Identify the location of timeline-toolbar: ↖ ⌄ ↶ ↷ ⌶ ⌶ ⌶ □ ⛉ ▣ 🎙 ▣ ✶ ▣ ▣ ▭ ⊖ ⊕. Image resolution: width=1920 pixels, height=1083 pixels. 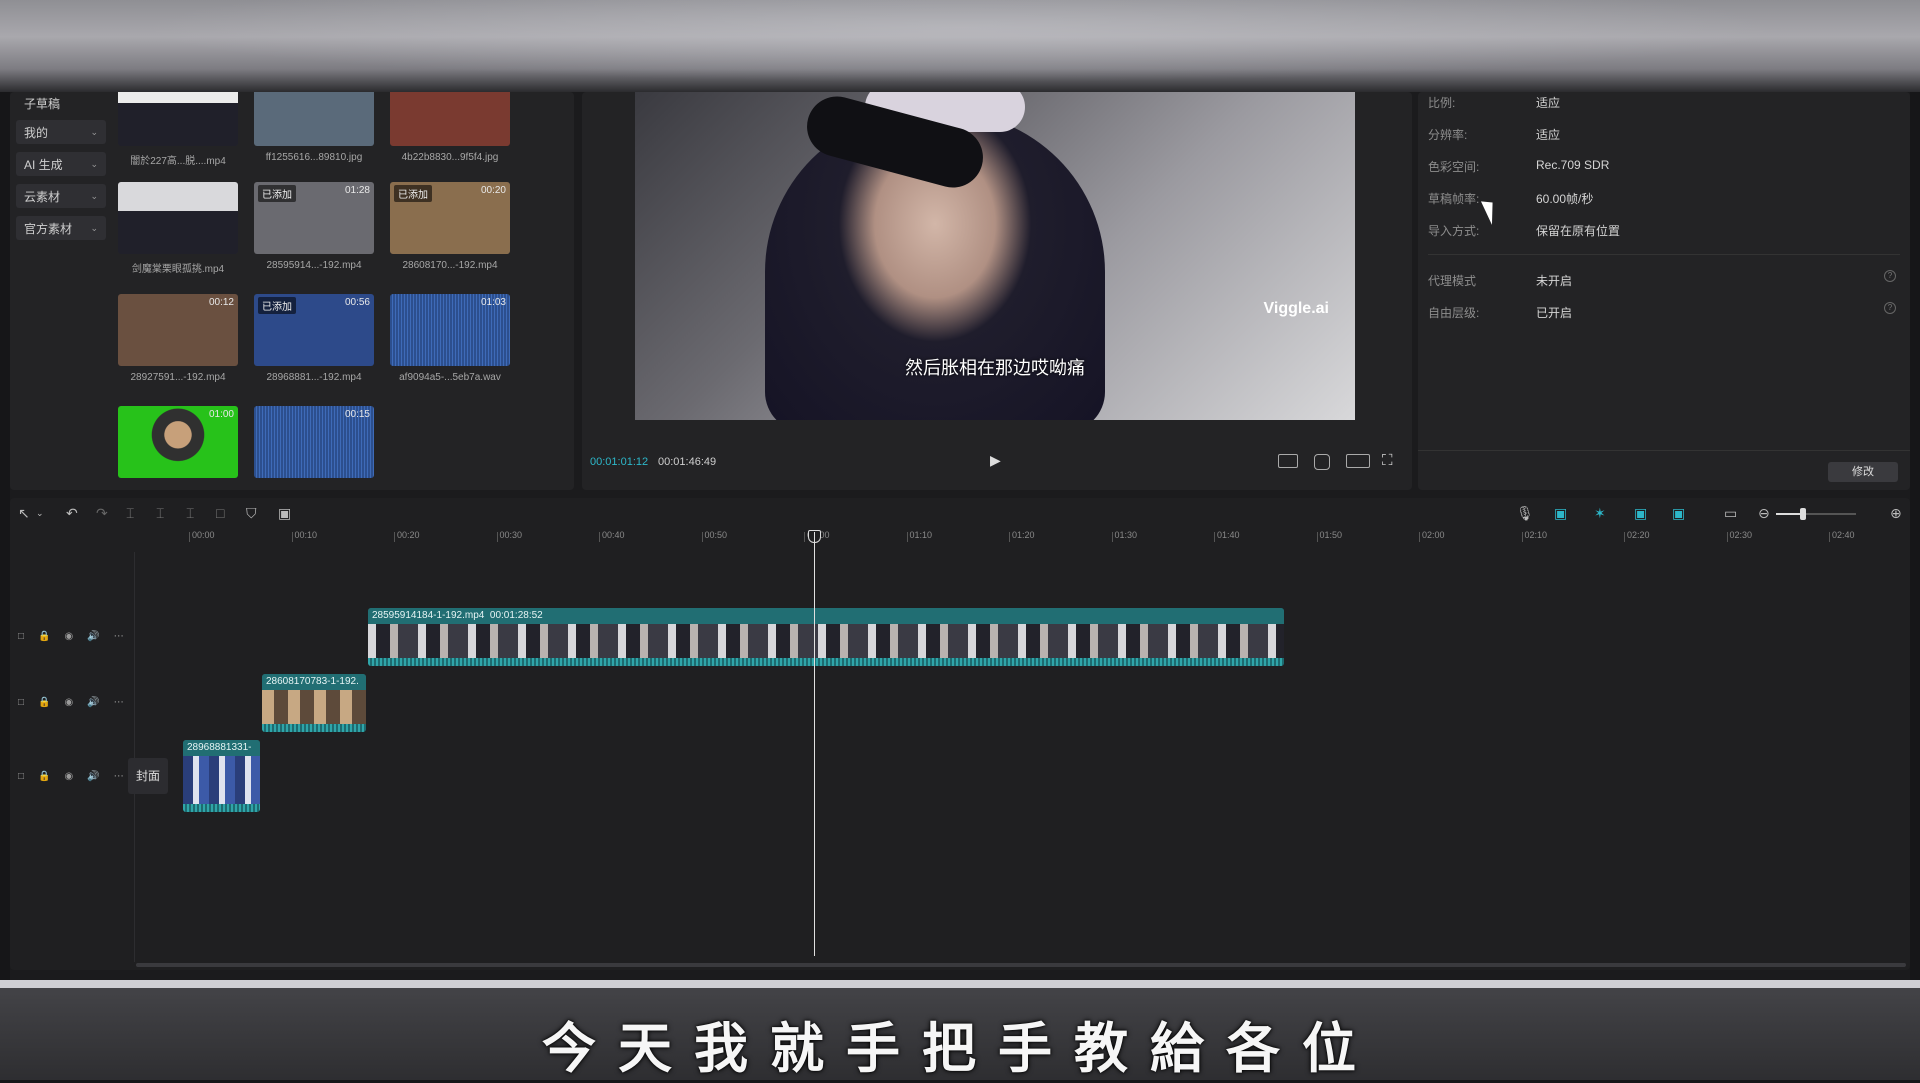
(960, 513).